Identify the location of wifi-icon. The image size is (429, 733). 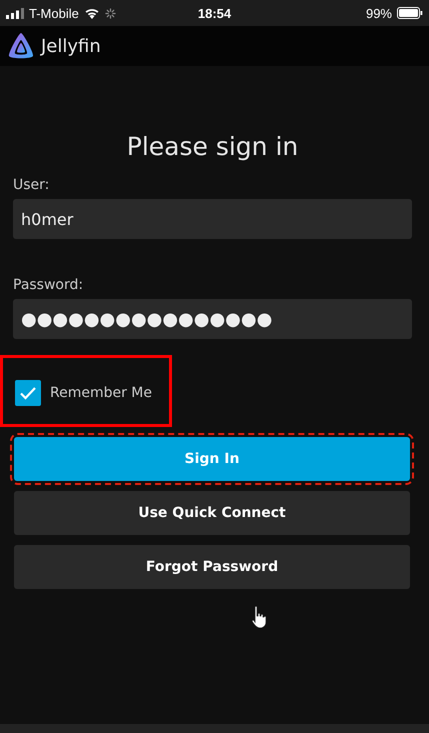
(92, 13).